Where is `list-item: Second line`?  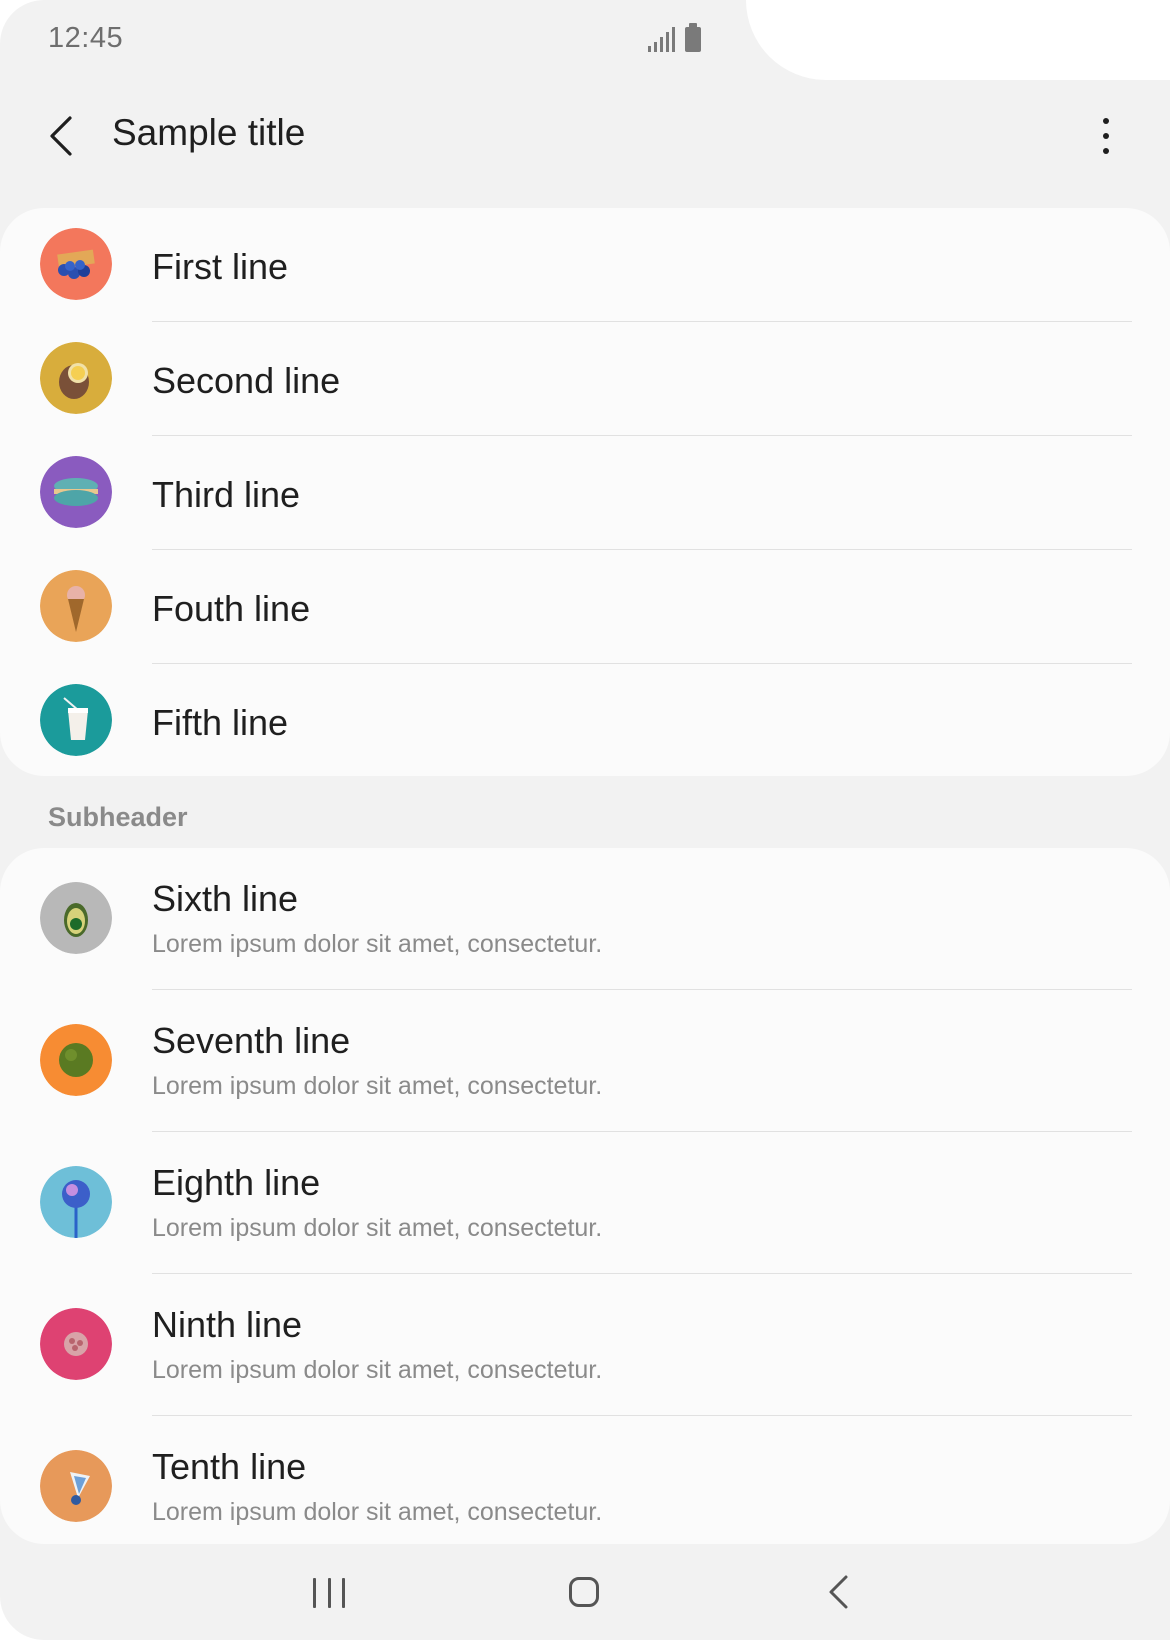 list-item: Second line is located at coordinates (585, 379).